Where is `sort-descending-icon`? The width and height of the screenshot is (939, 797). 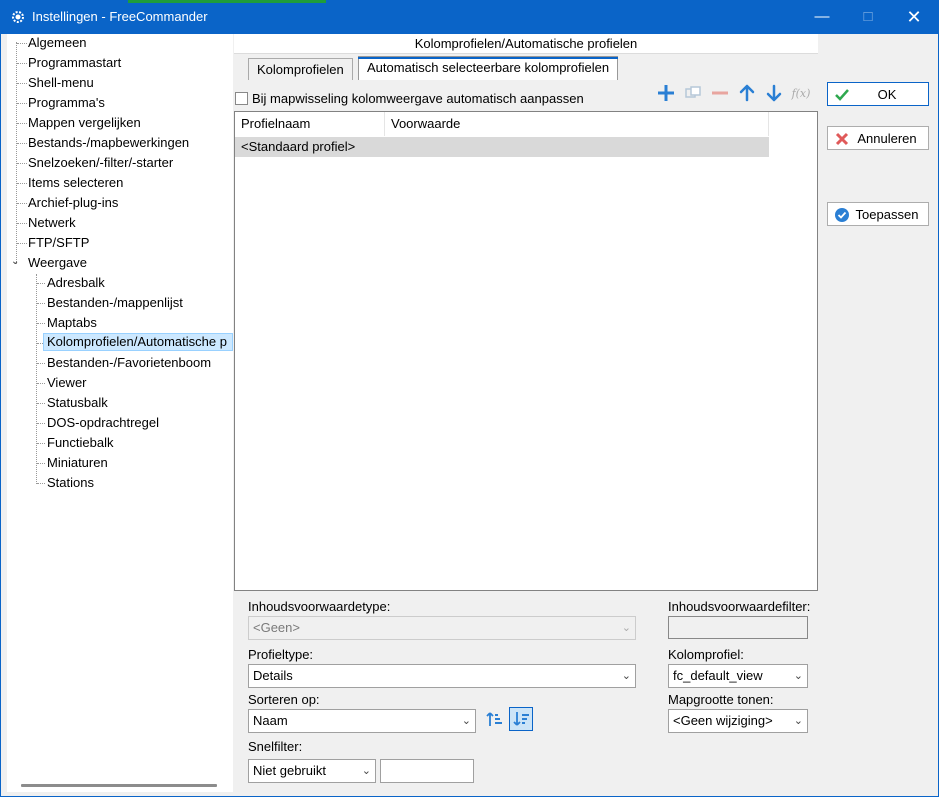 sort-descending-icon is located at coordinates (521, 719).